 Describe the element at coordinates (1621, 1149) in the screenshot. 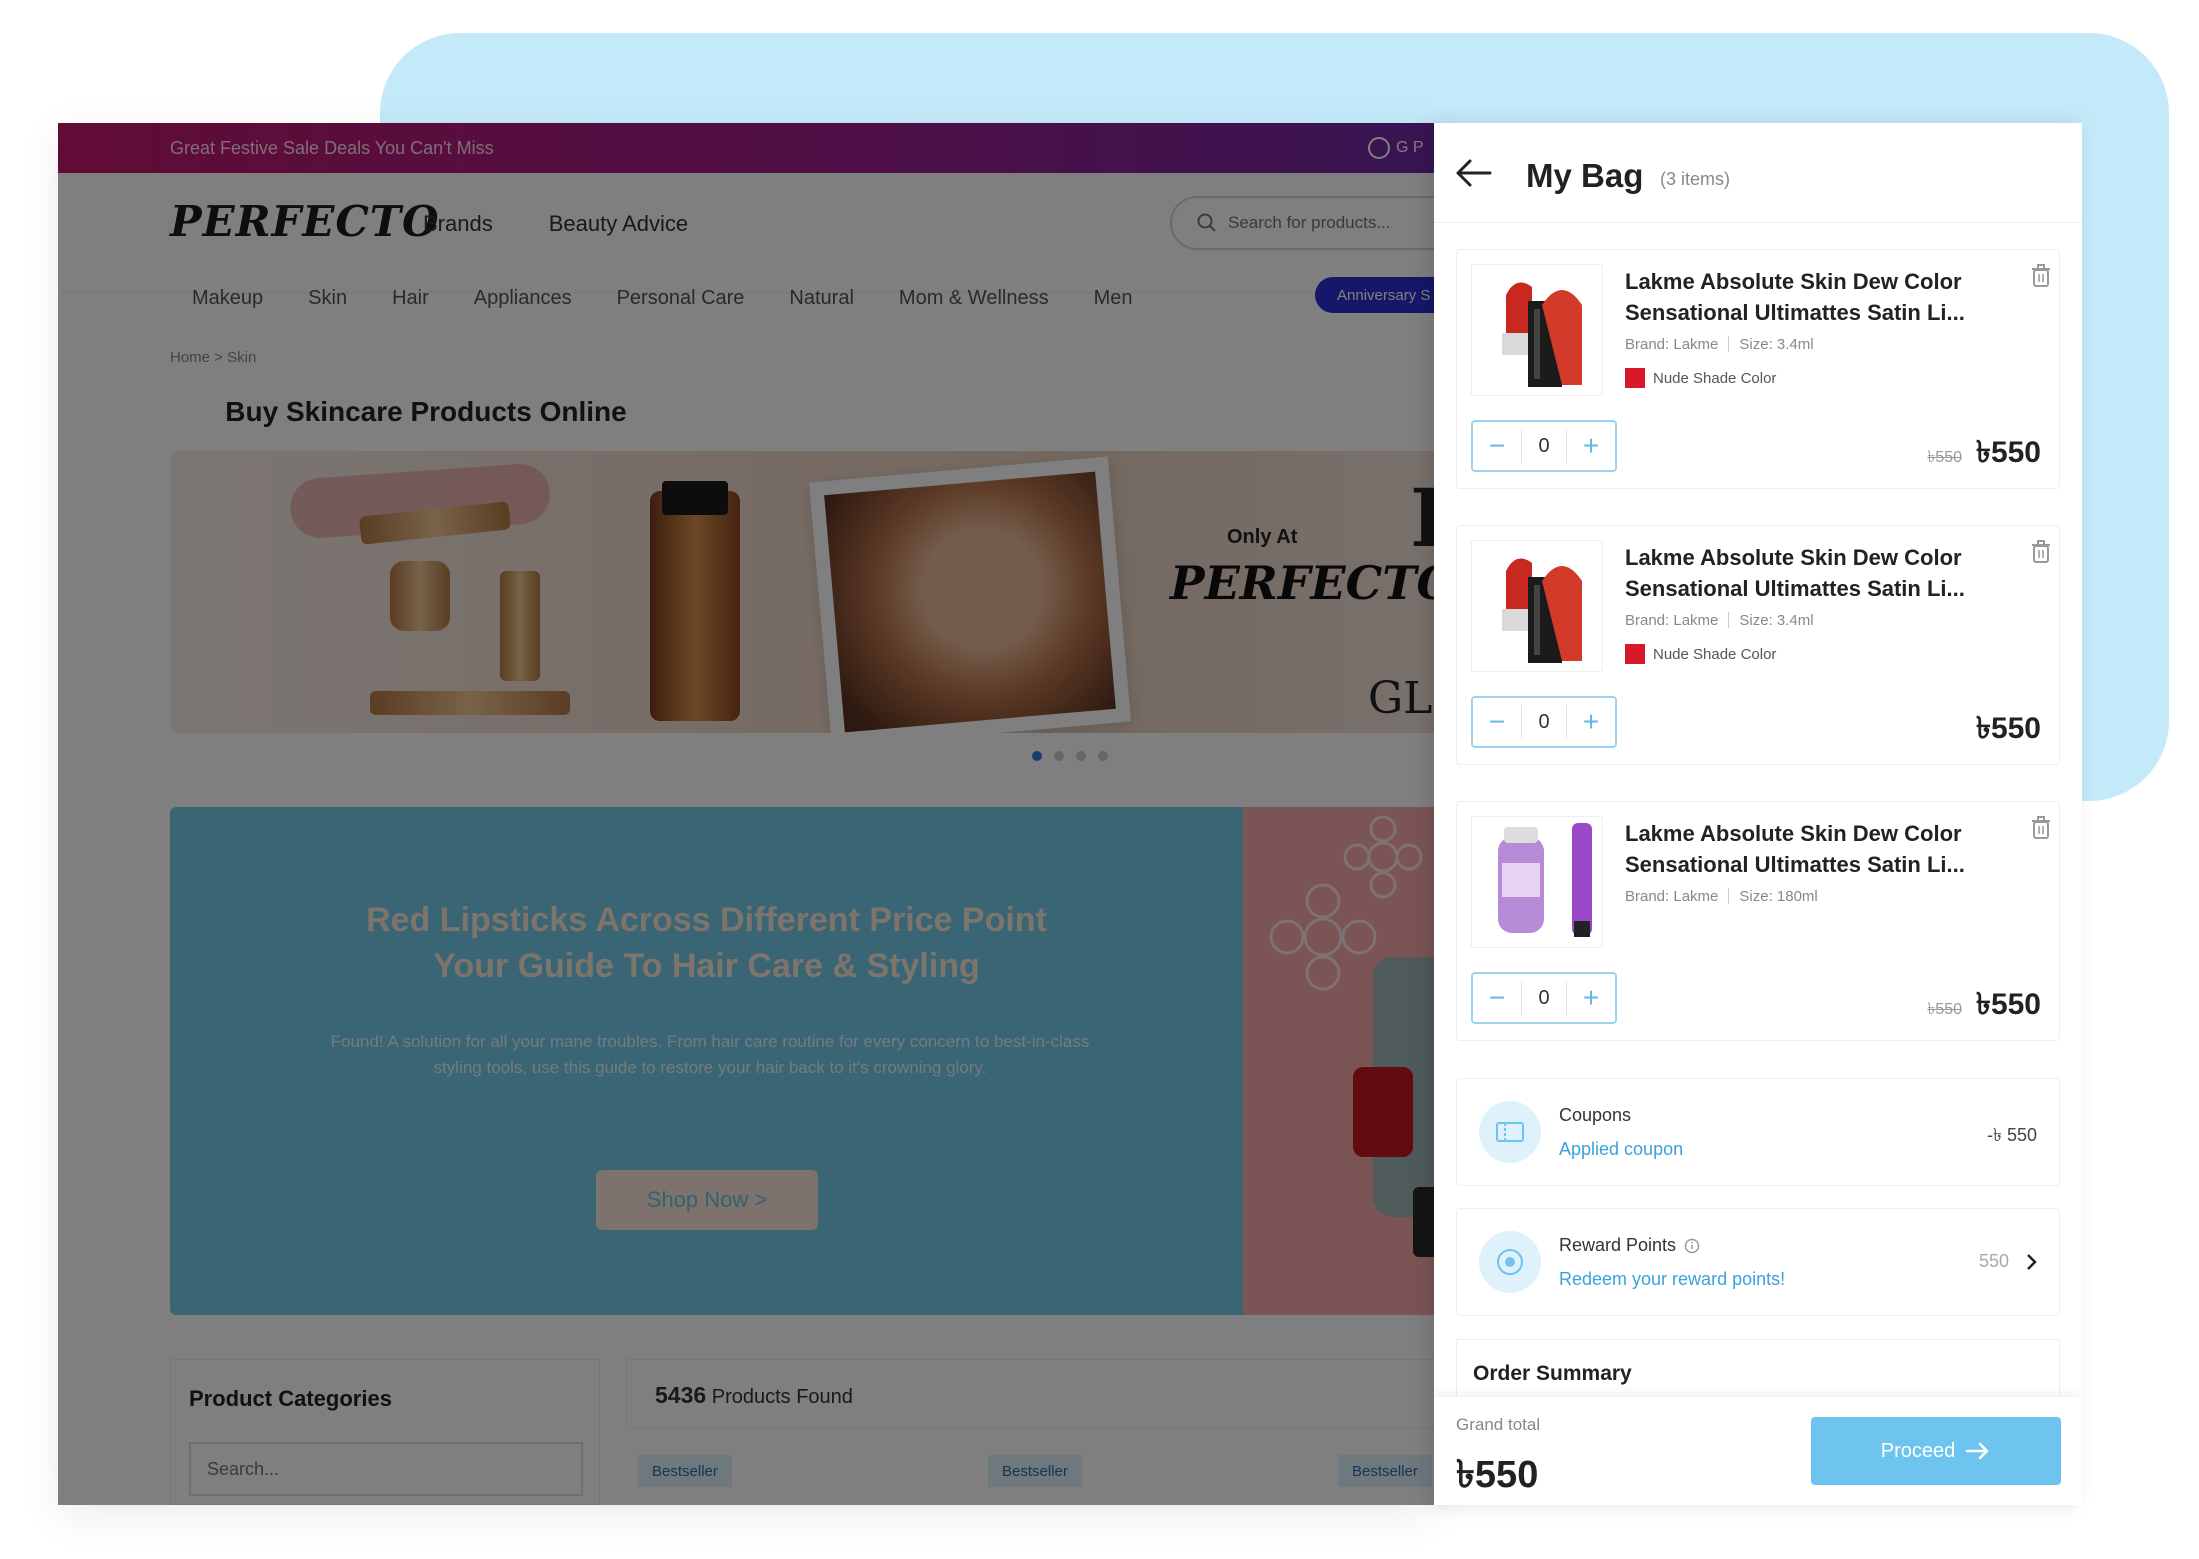

I see `applied-coupon-link: Applied coupon` at that location.